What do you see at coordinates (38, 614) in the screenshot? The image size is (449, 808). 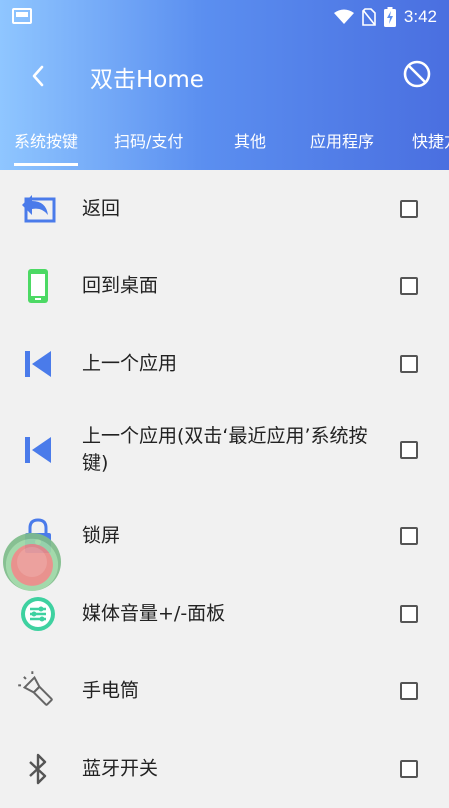 I see `volume-panel-icon` at bounding box center [38, 614].